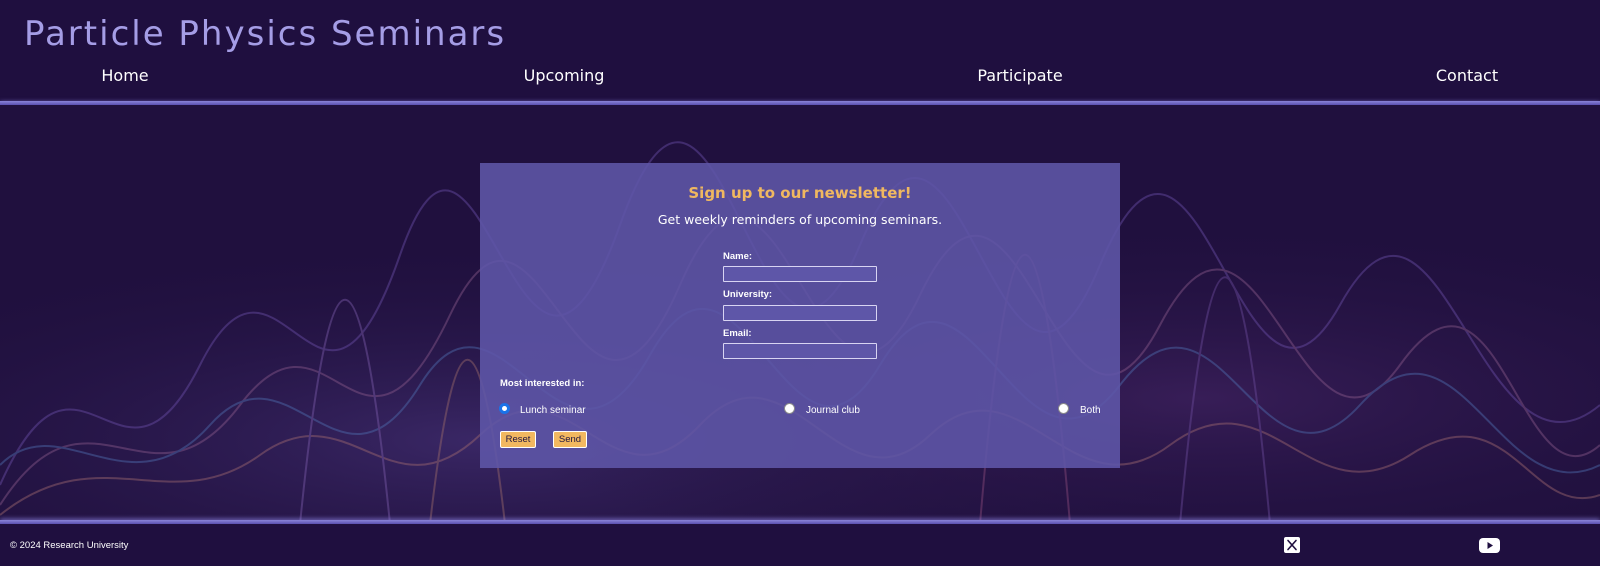 Image resolution: width=1600 pixels, height=566 pixels. Describe the element at coordinates (800, 351) in the screenshot. I see `email-input` at that location.